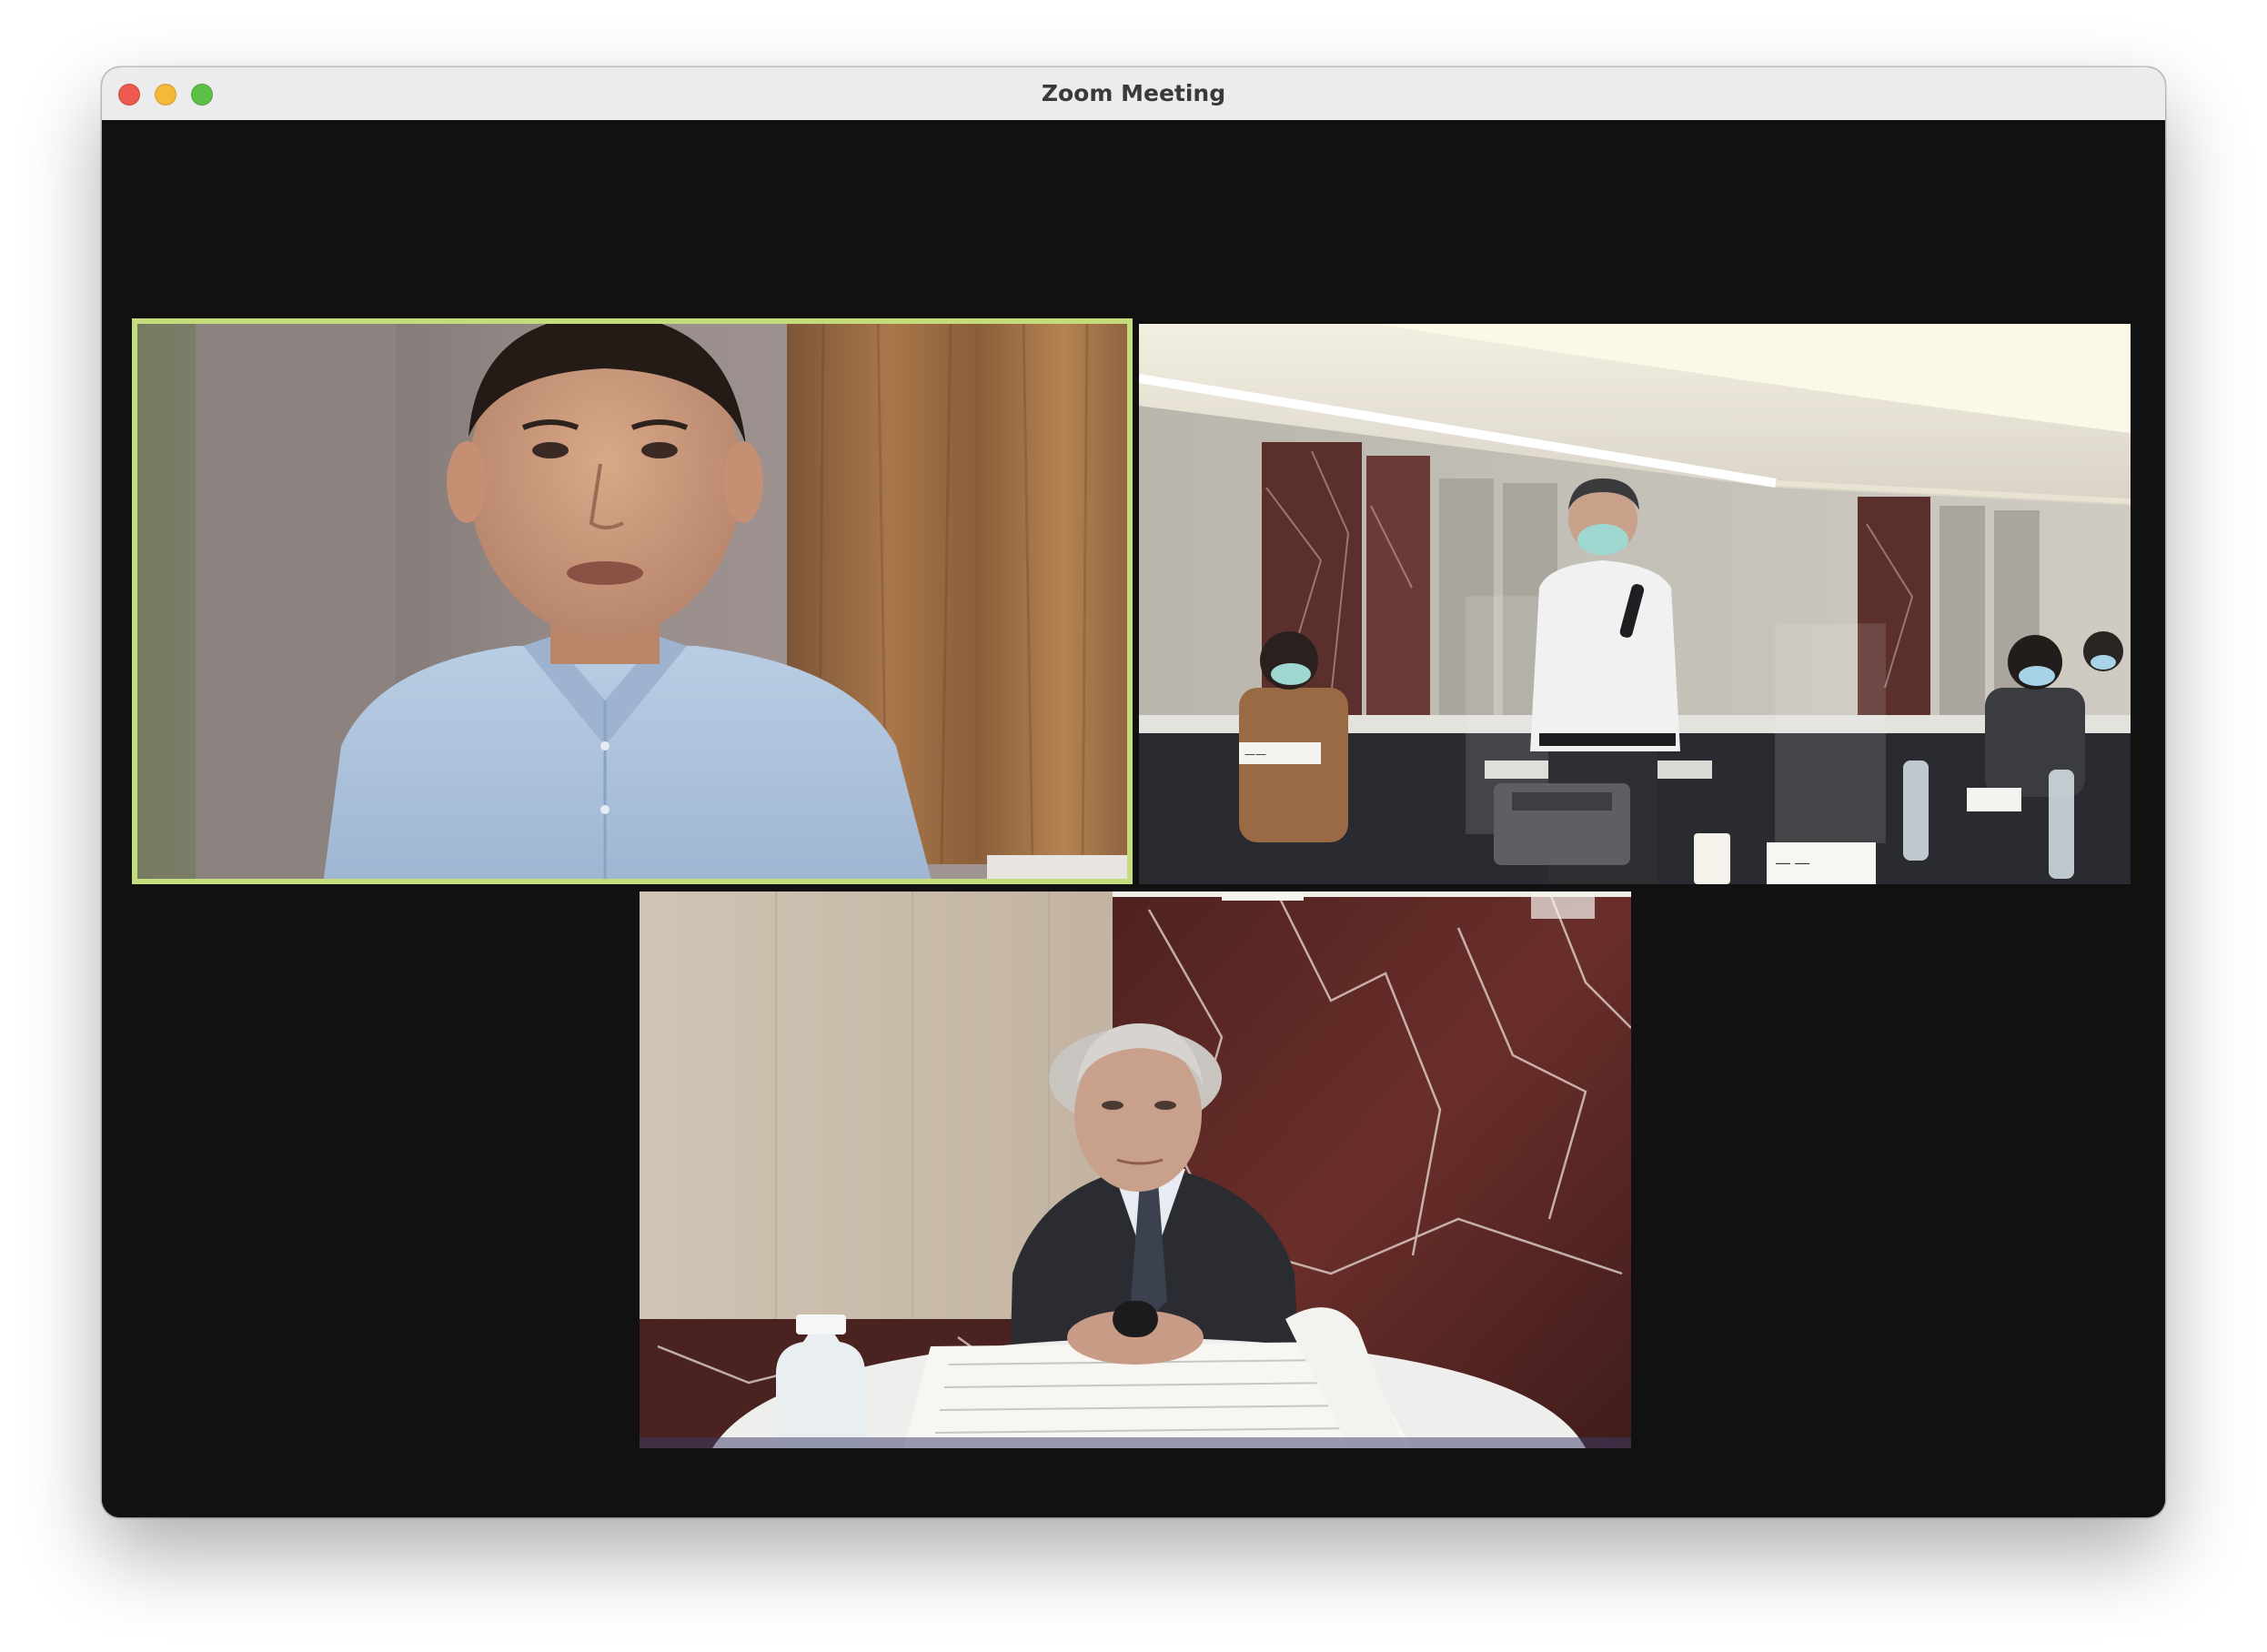 Image resolution: width=2267 pixels, height=1652 pixels. I want to click on title-bar: Zoom Meeting, so click(1133, 94).